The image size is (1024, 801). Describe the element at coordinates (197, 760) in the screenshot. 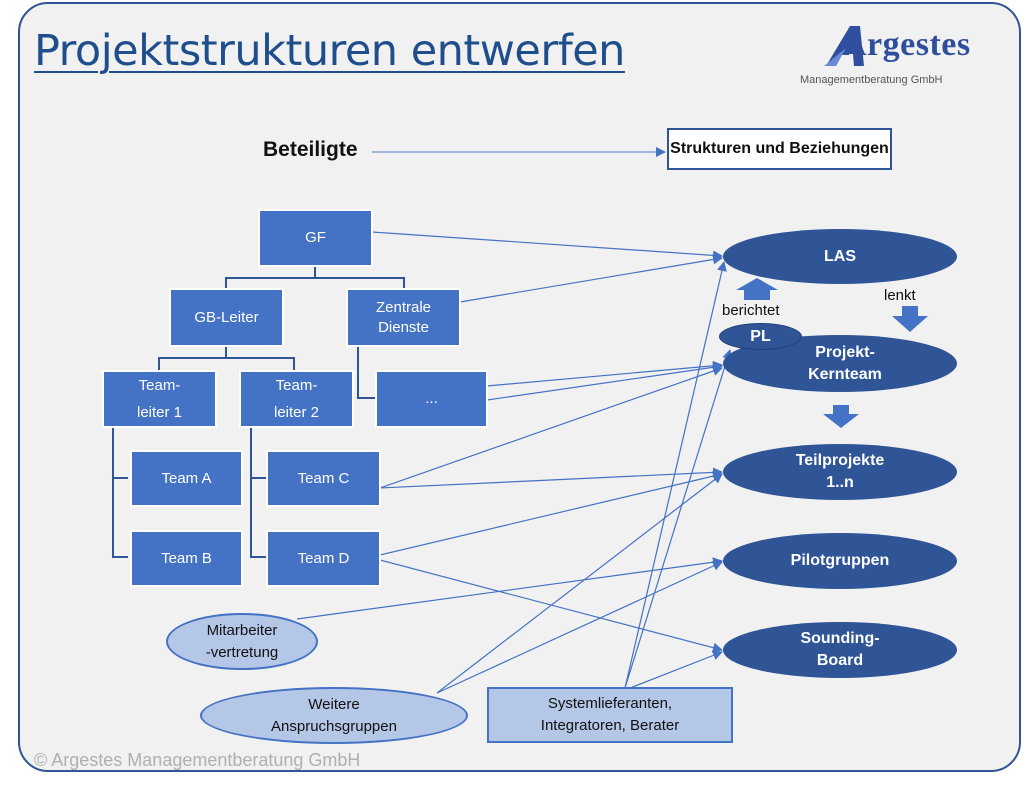

I see `copyright-notice: © Argestes Managementberatung GmbH` at that location.